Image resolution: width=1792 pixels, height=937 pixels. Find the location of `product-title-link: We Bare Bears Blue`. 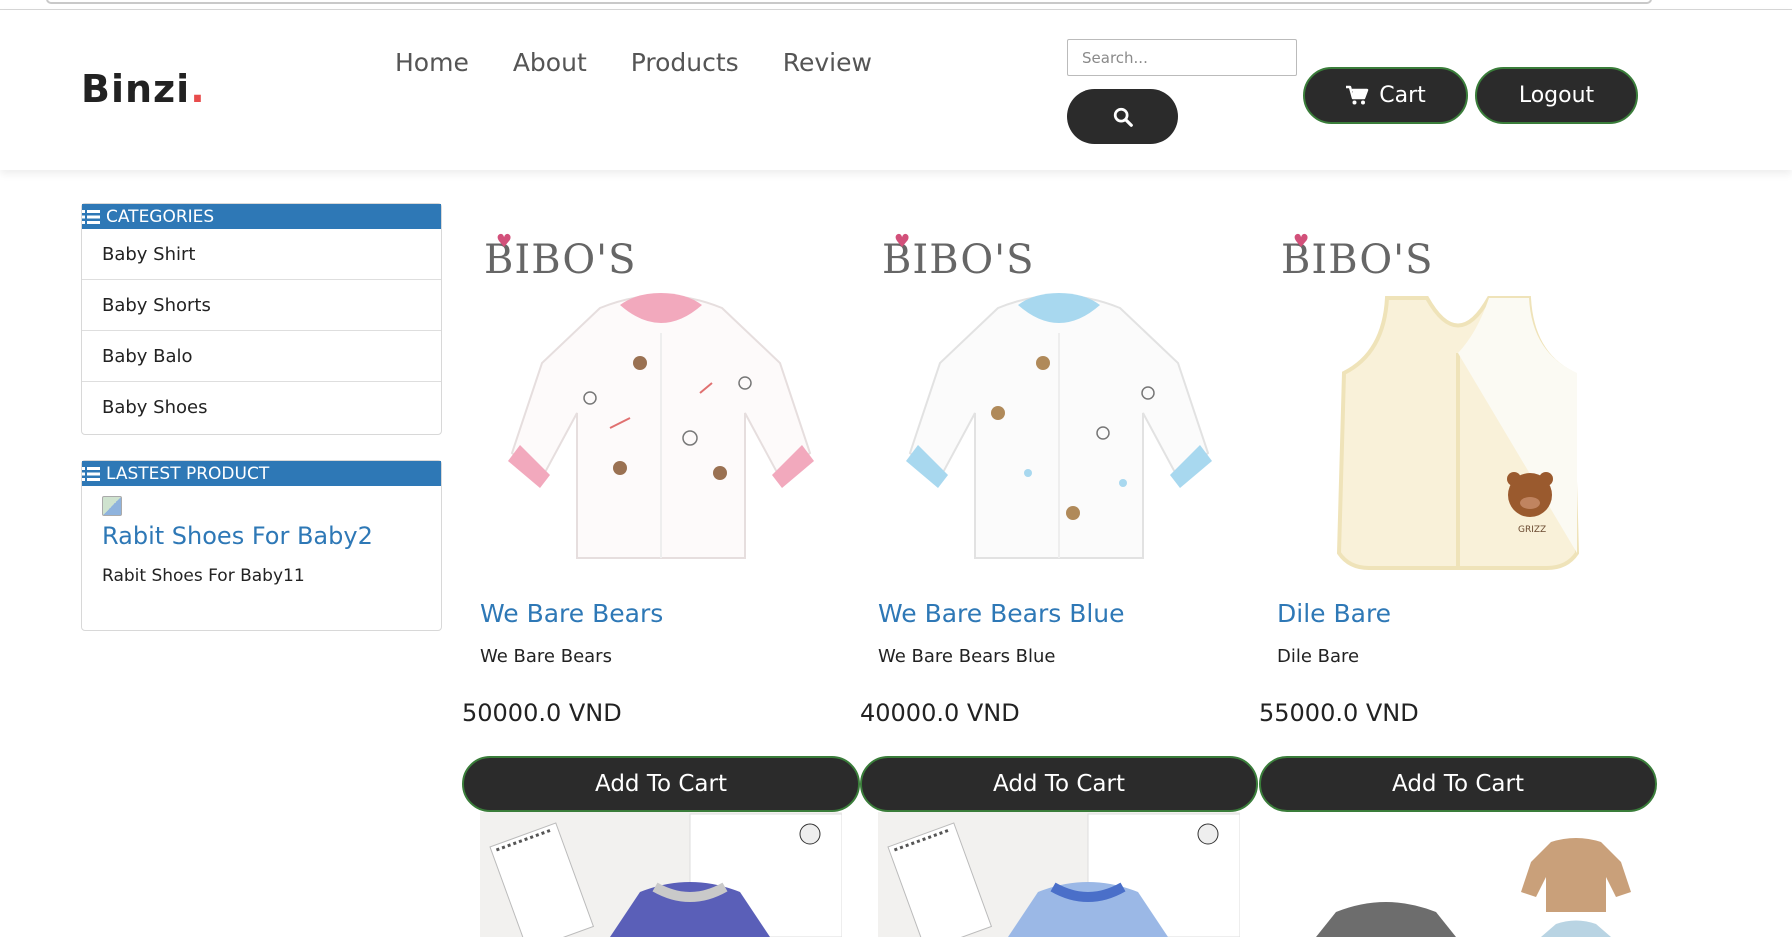

product-title-link: We Bare Bears Blue is located at coordinates (1001, 613).